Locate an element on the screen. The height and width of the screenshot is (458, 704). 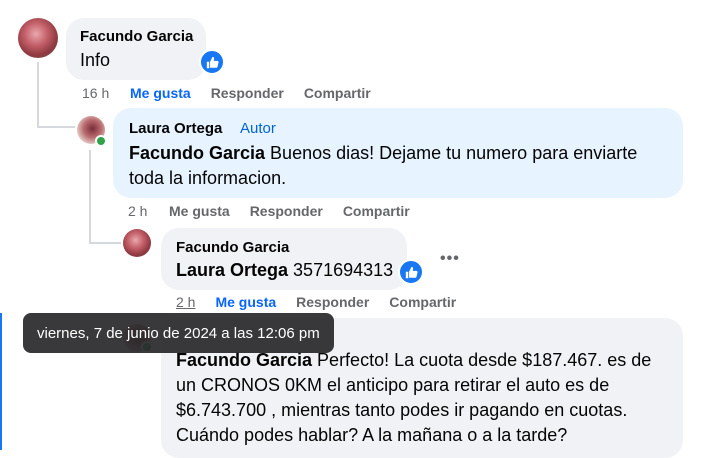
comment-author-name: Laura Ortega is located at coordinates (175, 128).